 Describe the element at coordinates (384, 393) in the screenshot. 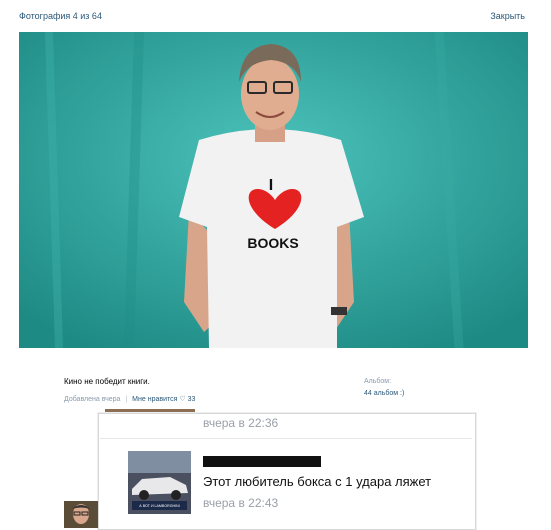

I see `album-link: 44 альбом :)` at that location.